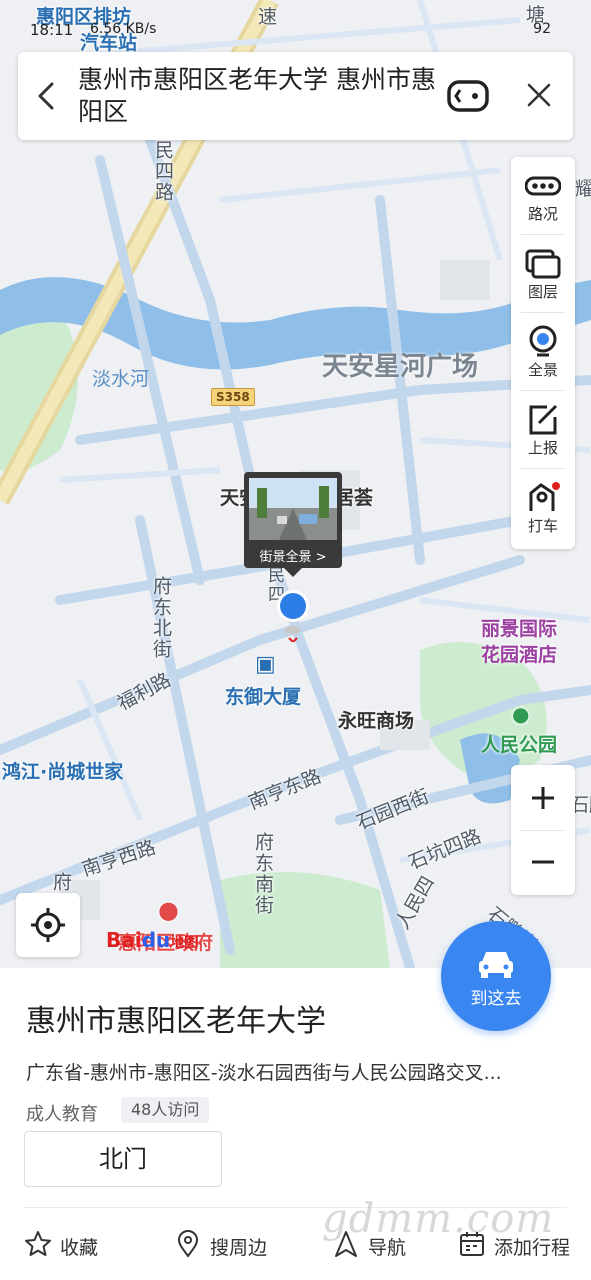  What do you see at coordinates (468, 96) in the screenshot?
I see `route-icon` at bounding box center [468, 96].